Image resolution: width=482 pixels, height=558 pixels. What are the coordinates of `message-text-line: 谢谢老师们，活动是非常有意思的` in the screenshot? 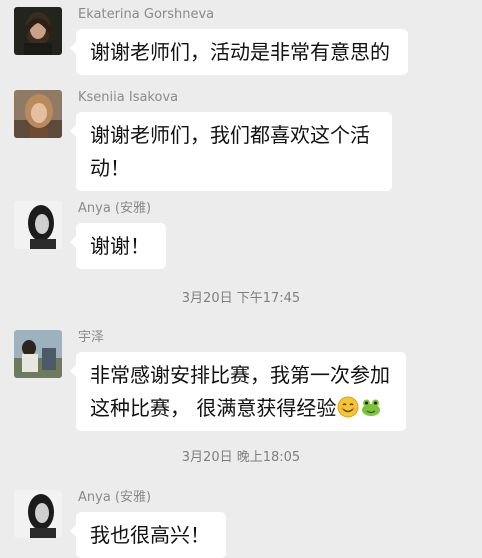 It's located at (240, 52).